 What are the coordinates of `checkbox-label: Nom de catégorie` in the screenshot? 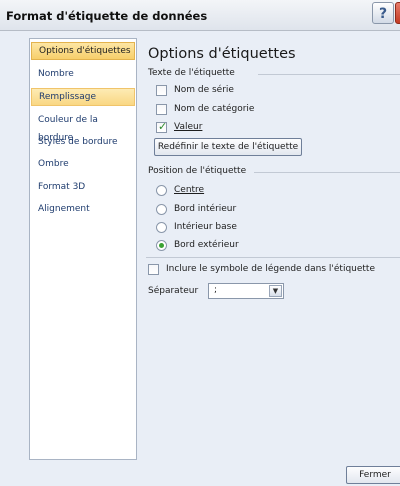 It's located at (214, 109).